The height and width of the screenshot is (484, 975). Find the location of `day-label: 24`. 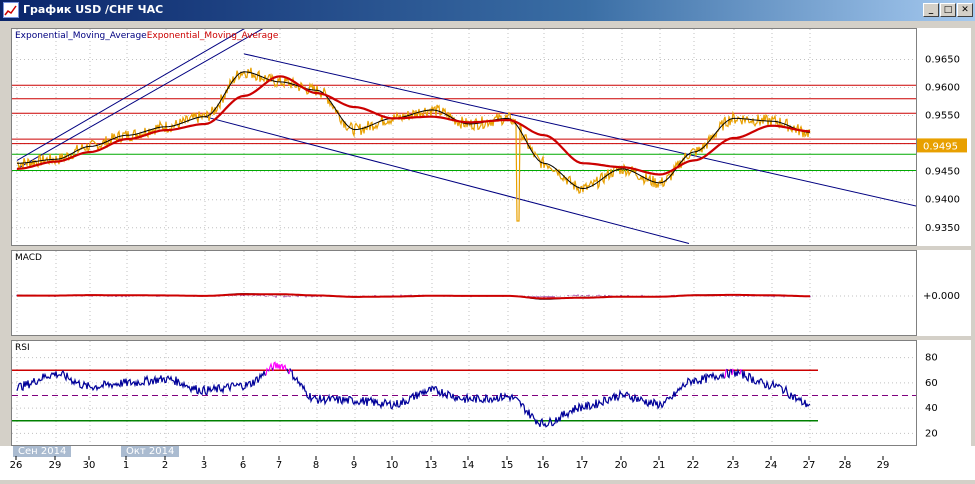

day-label: 24 is located at coordinates (771, 465).